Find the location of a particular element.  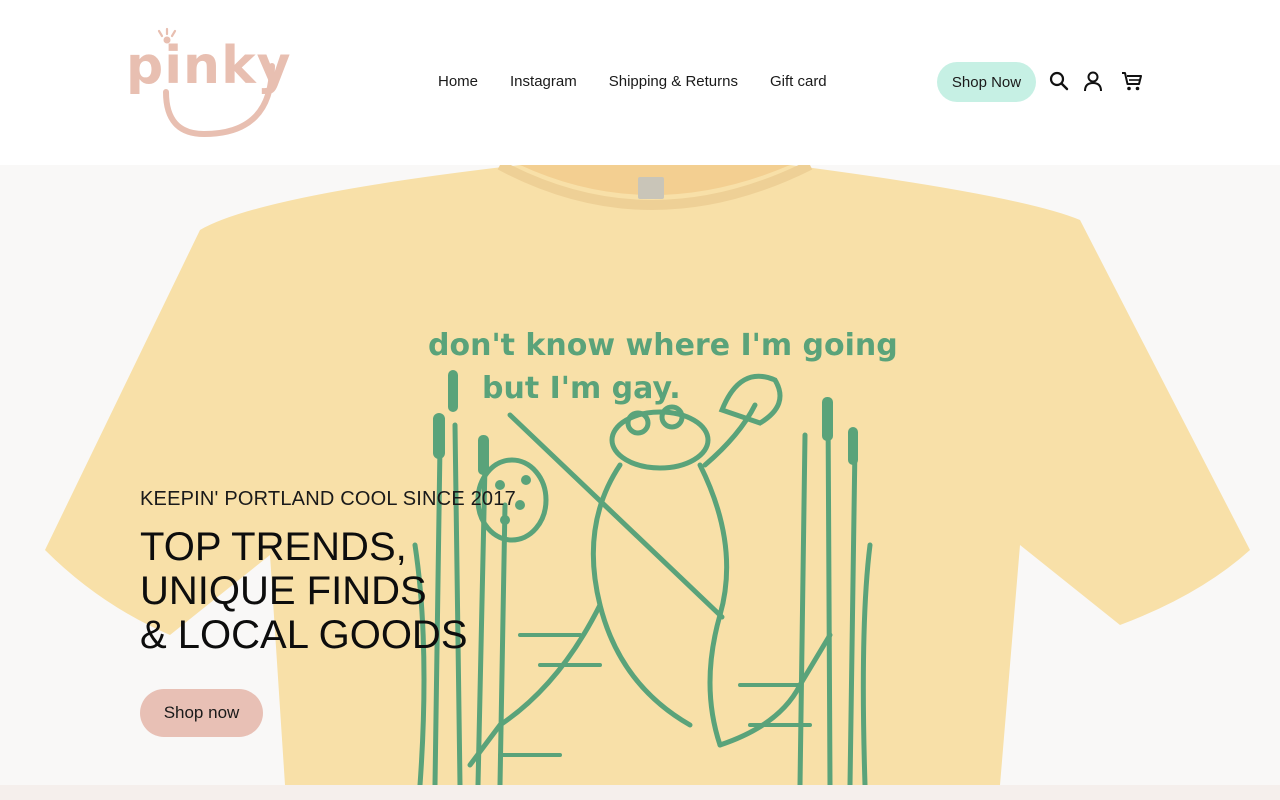

nav-instagram: Instagram is located at coordinates (543, 82).